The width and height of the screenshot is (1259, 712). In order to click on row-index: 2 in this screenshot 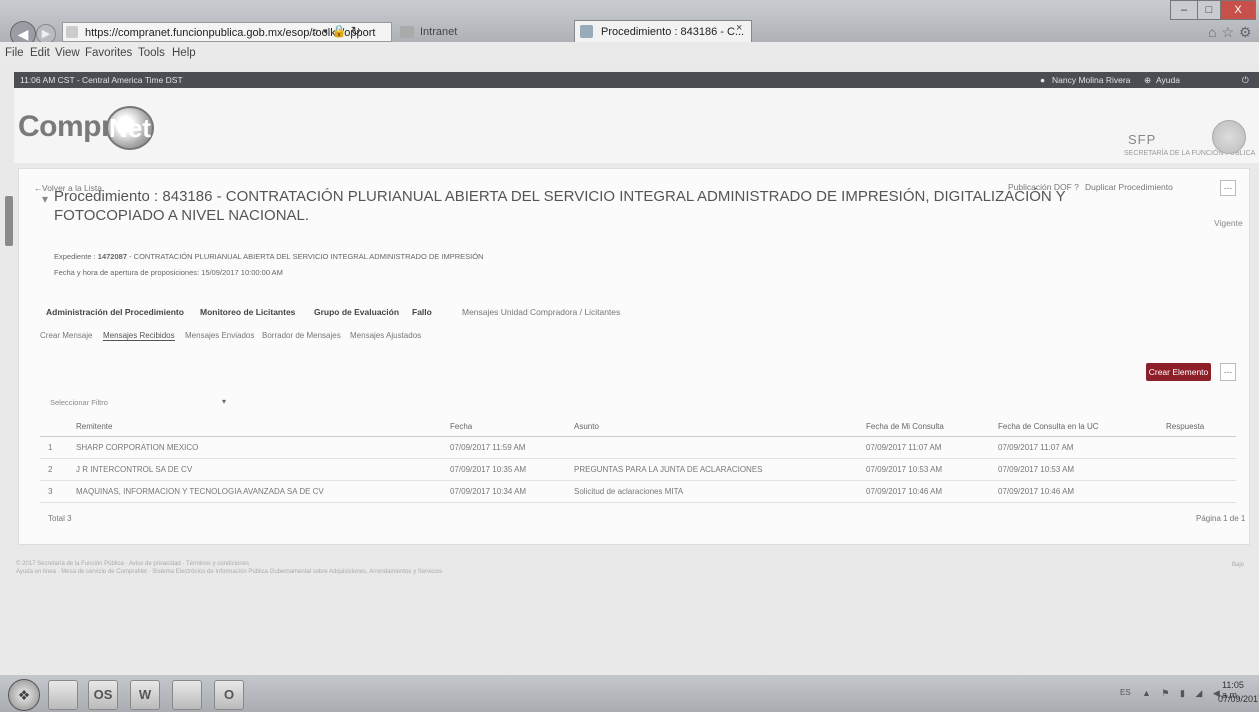, I will do `click(58, 469)`.